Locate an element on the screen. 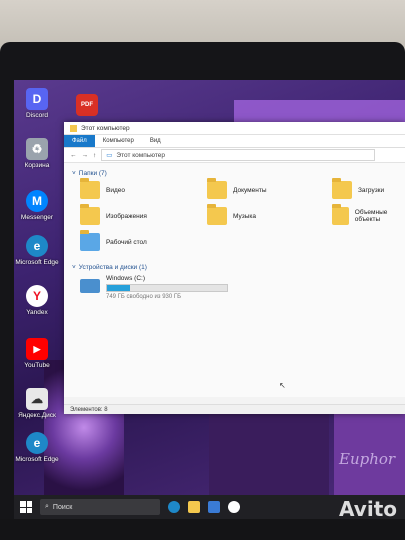  folder-label: Загрузки is located at coordinates (371, 190).